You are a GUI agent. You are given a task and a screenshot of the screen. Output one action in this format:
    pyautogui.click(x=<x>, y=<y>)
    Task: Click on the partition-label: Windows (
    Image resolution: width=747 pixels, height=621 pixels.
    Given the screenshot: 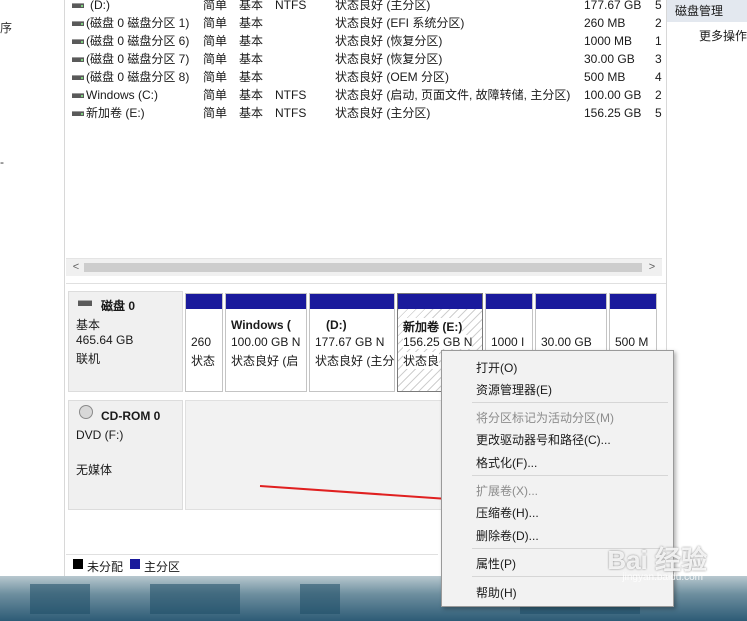 What is the action you would take?
    pyautogui.click(x=261, y=325)
    